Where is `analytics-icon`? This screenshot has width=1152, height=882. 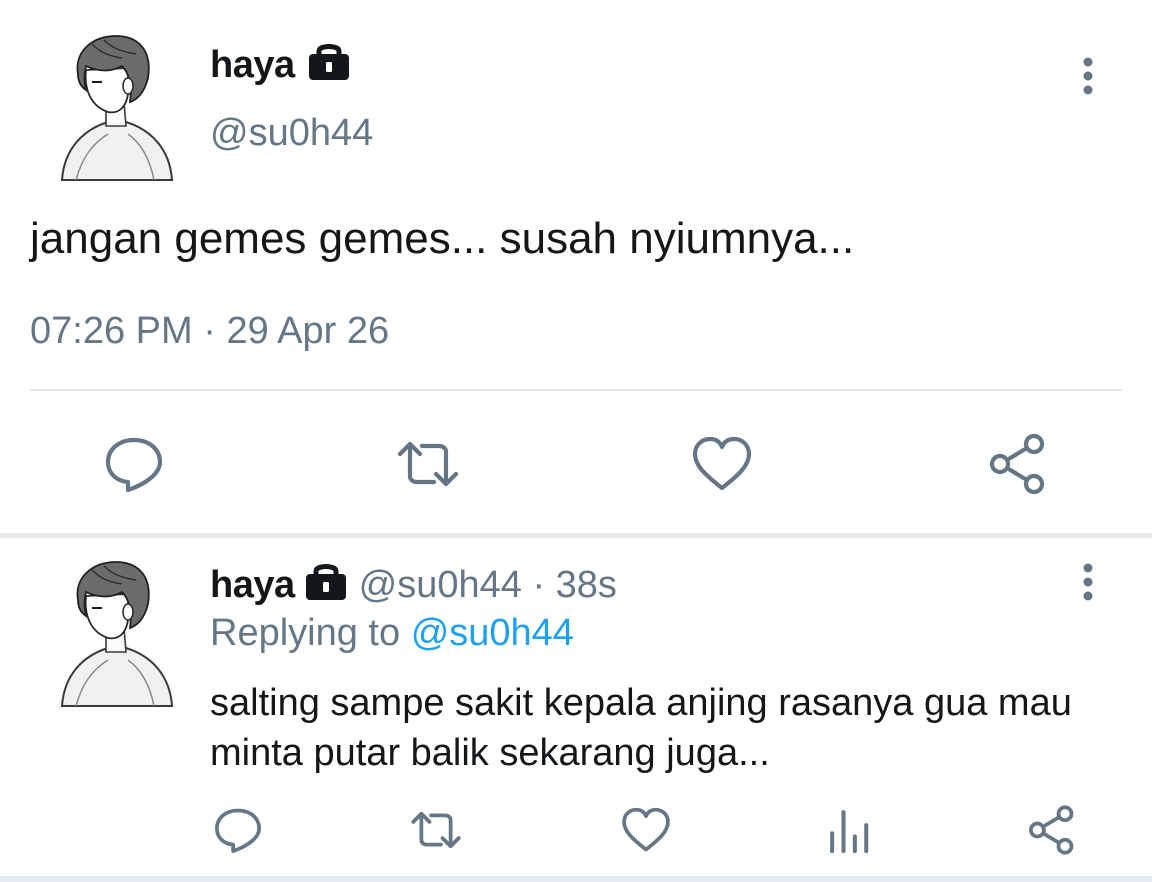
analytics-icon is located at coordinates (849, 832).